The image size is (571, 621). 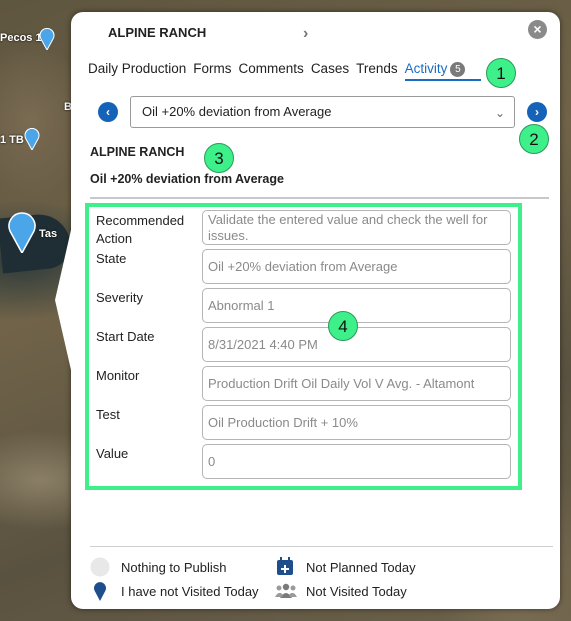 I want to click on field-label-start-date: Start Date, so click(x=125, y=336).